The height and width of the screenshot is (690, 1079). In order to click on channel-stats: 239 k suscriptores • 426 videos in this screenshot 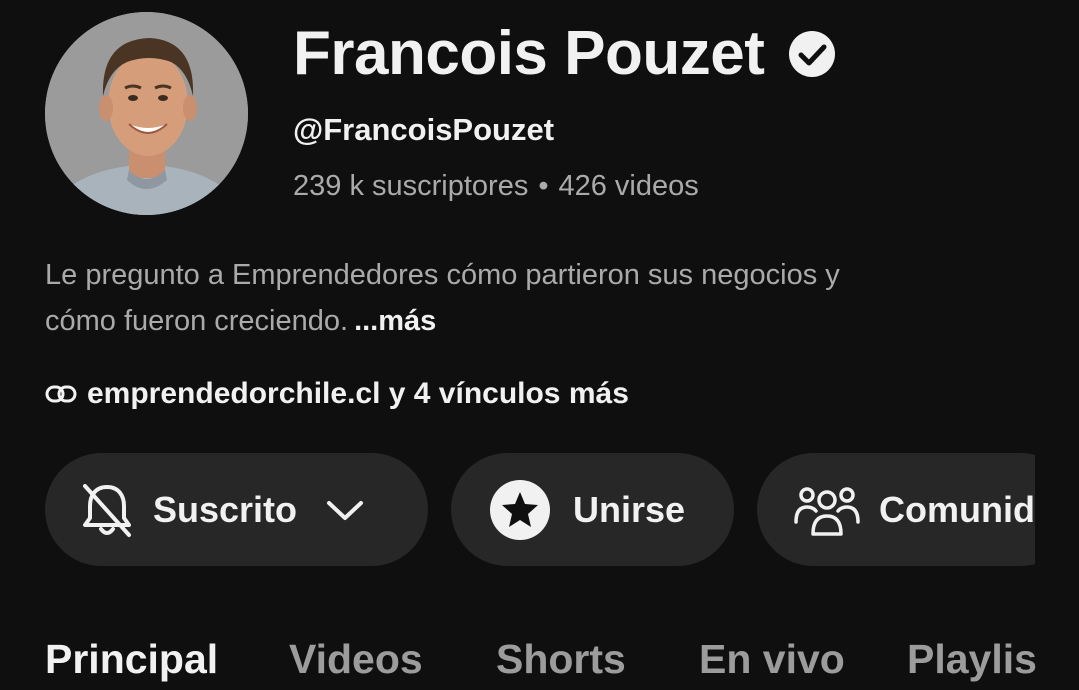, I will do `click(496, 186)`.